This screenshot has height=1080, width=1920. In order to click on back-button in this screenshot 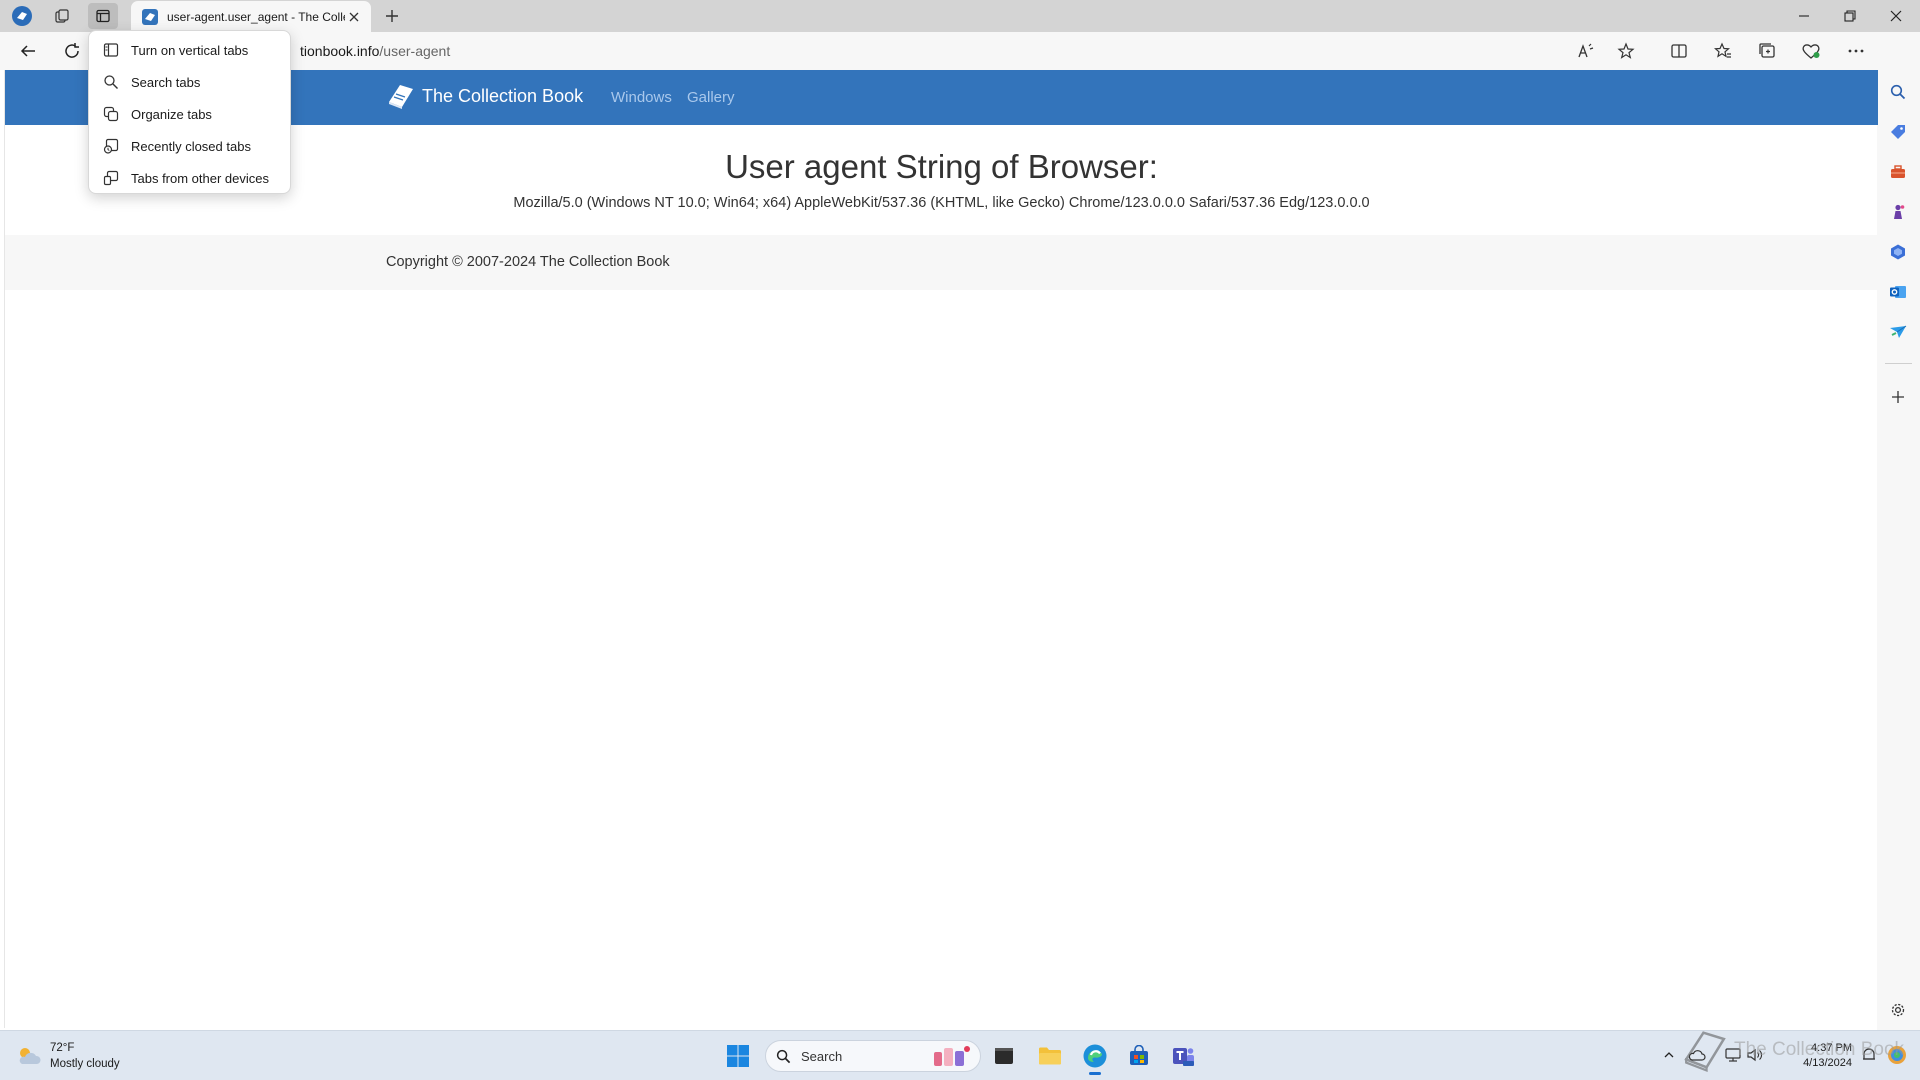, I will do `click(28, 51)`.